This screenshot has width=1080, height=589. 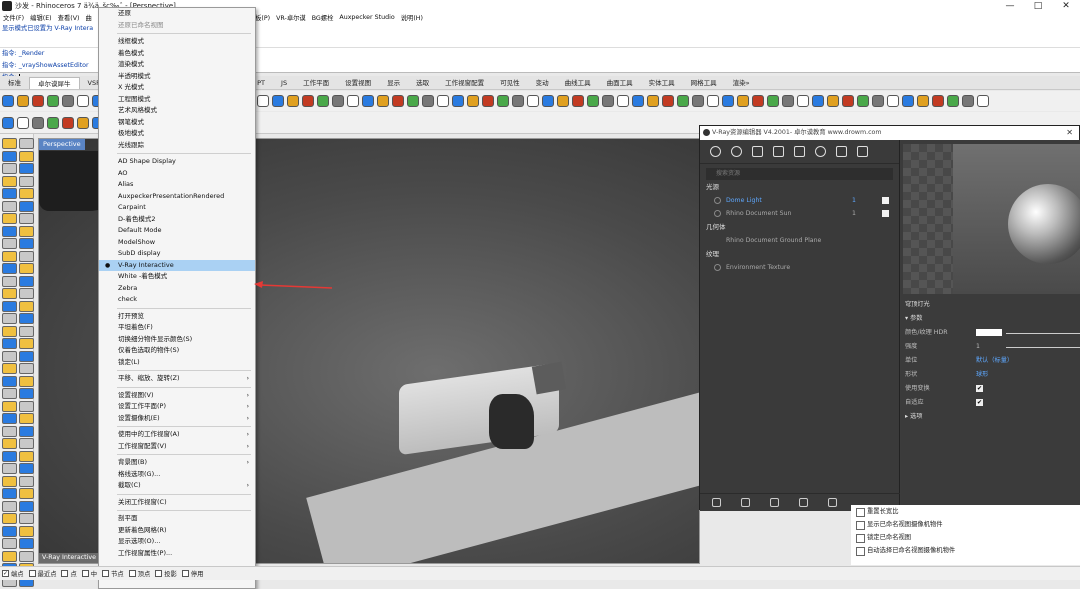 What do you see at coordinates (620, 83) in the screenshot?
I see `toolbar-tab: 曲面工具` at bounding box center [620, 83].